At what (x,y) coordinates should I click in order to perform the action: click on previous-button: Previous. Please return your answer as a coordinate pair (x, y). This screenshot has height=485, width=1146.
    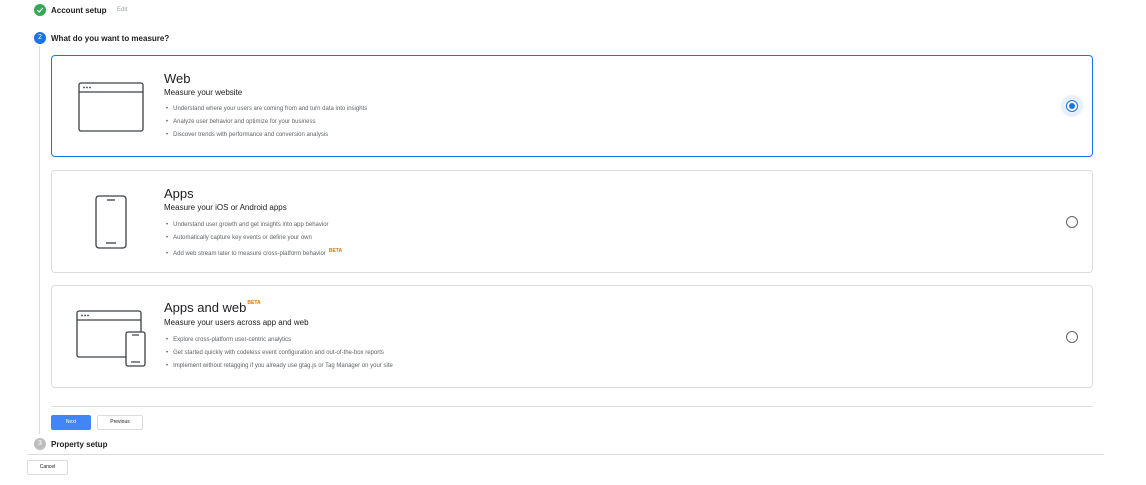
    Looking at the image, I should click on (120, 422).